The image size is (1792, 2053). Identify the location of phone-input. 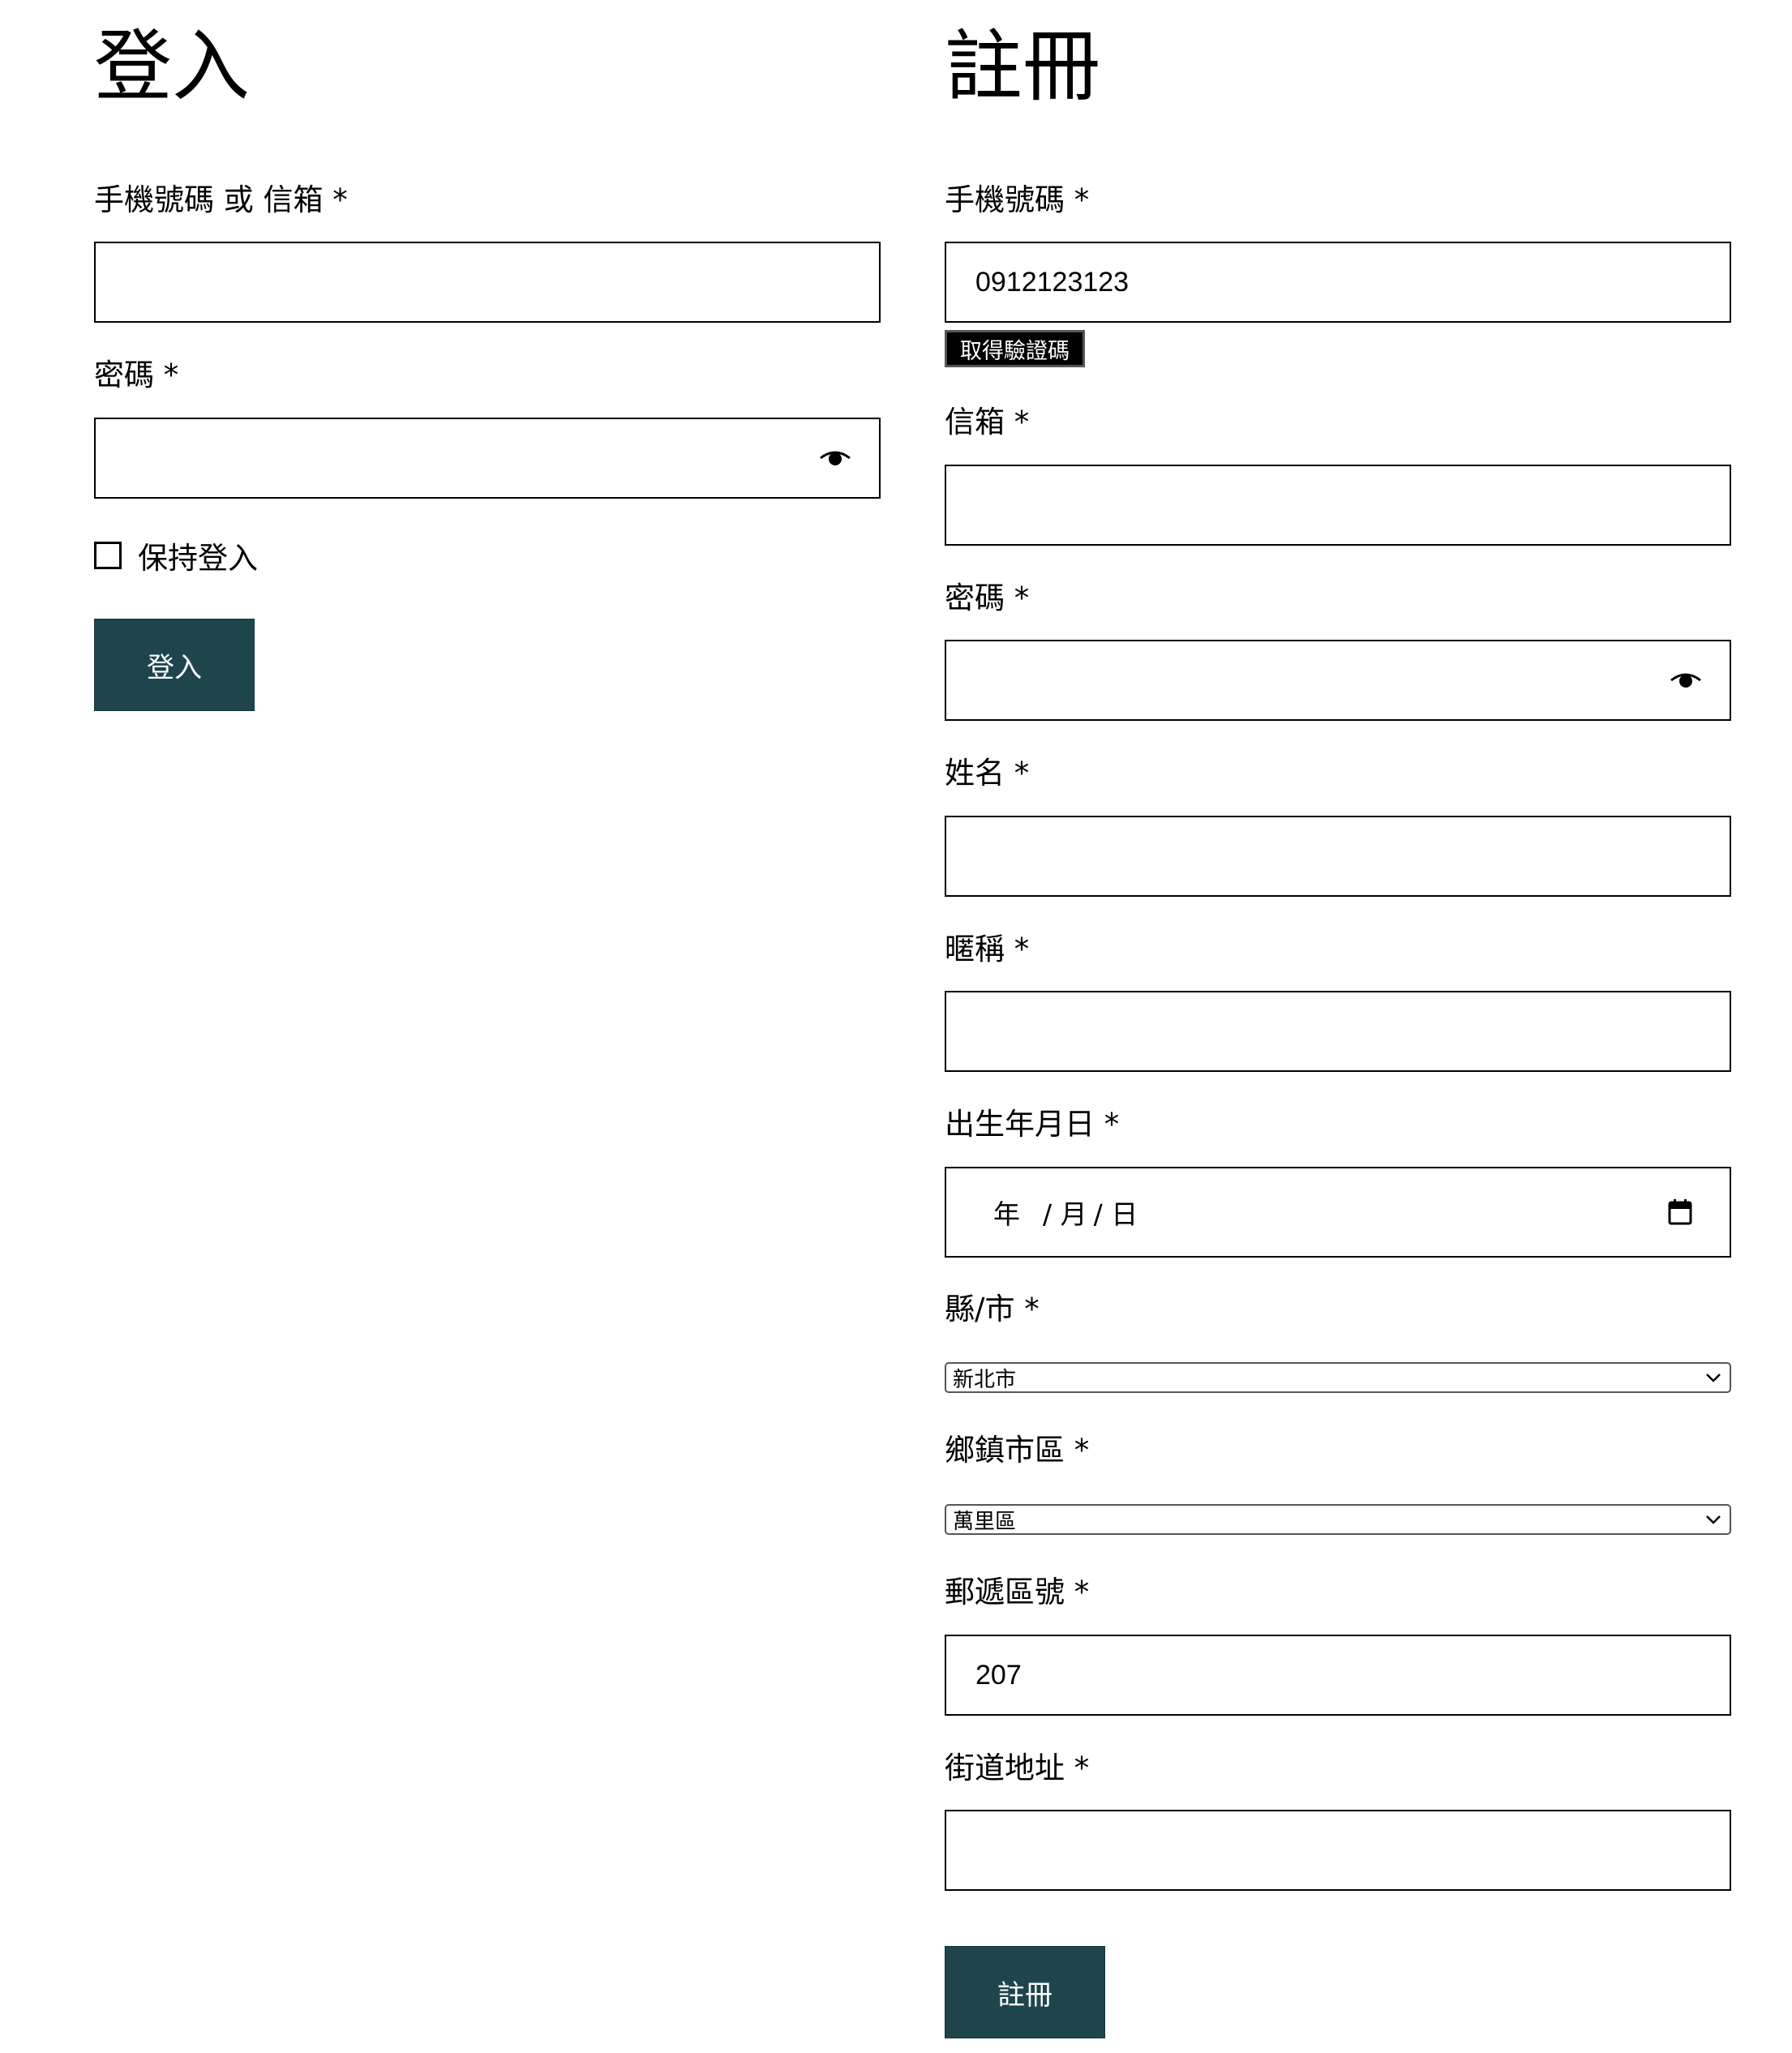
(1338, 282).